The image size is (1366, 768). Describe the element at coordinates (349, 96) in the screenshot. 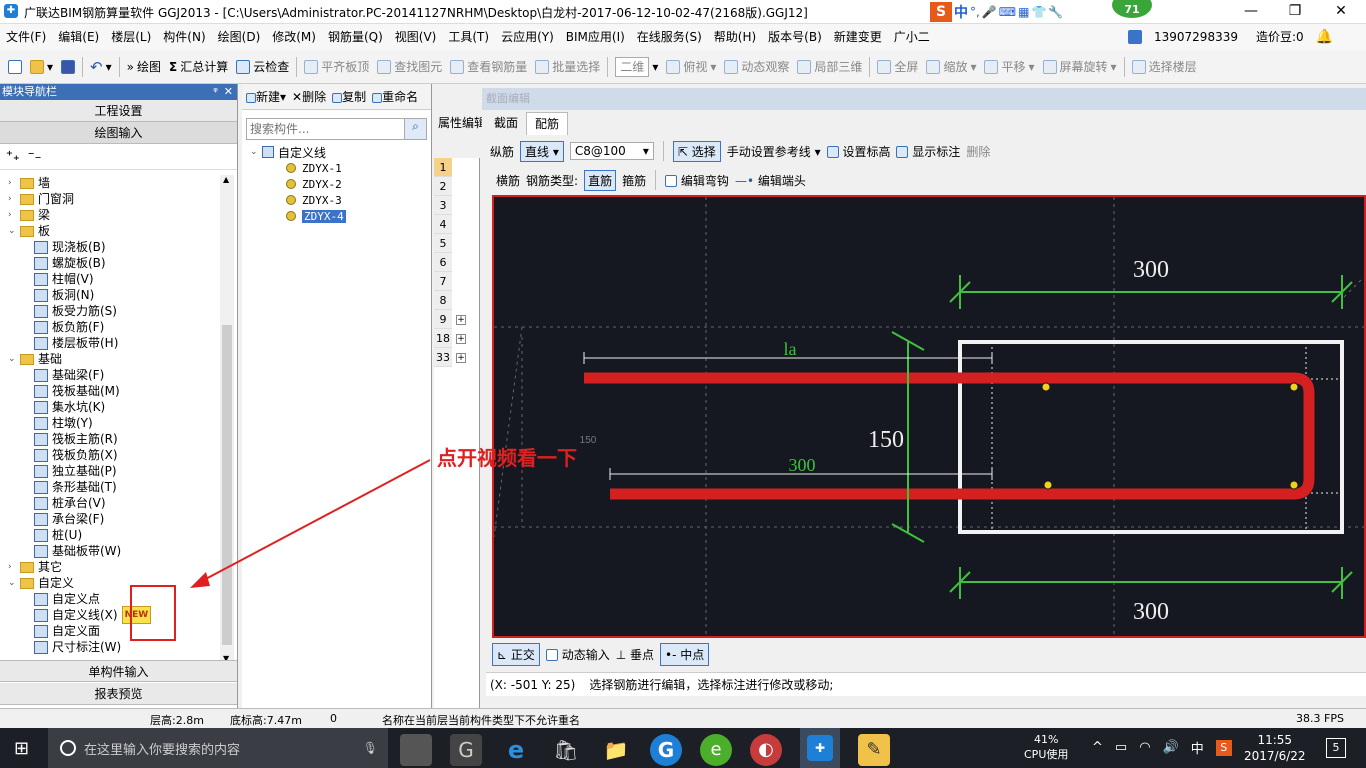

I see `copy-component-button: 复制` at that location.